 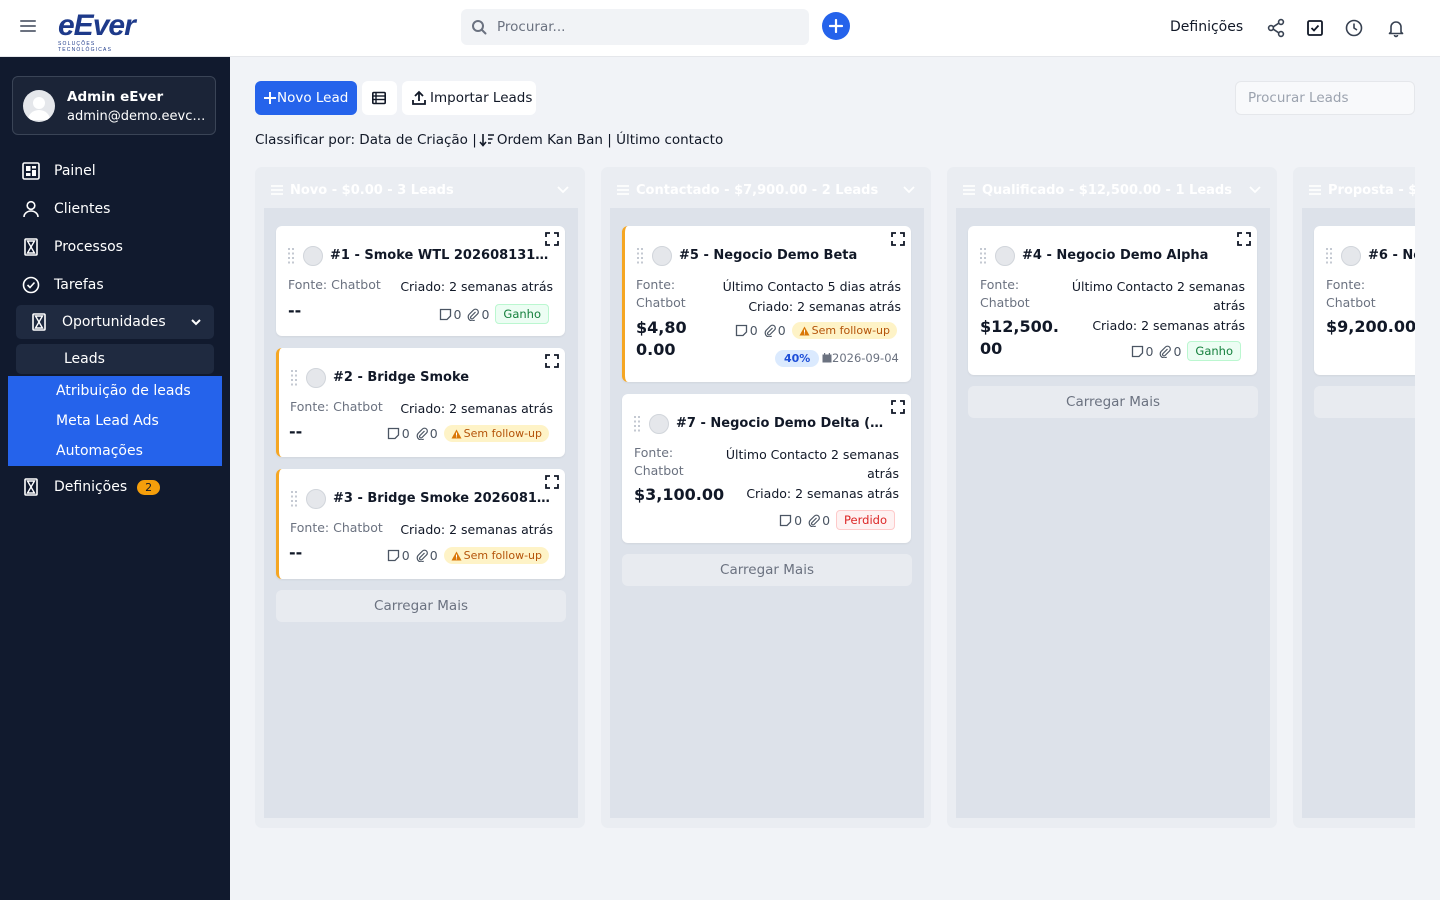 What do you see at coordinates (379, 98) in the screenshot?
I see `list-view-button` at bounding box center [379, 98].